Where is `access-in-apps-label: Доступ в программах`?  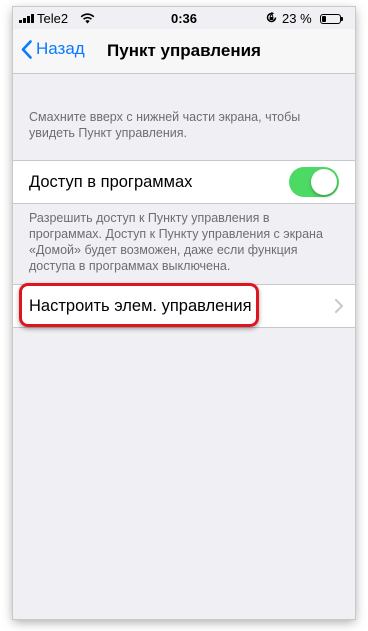
access-in-apps-label: Доступ в программах is located at coordinates (111, 182).